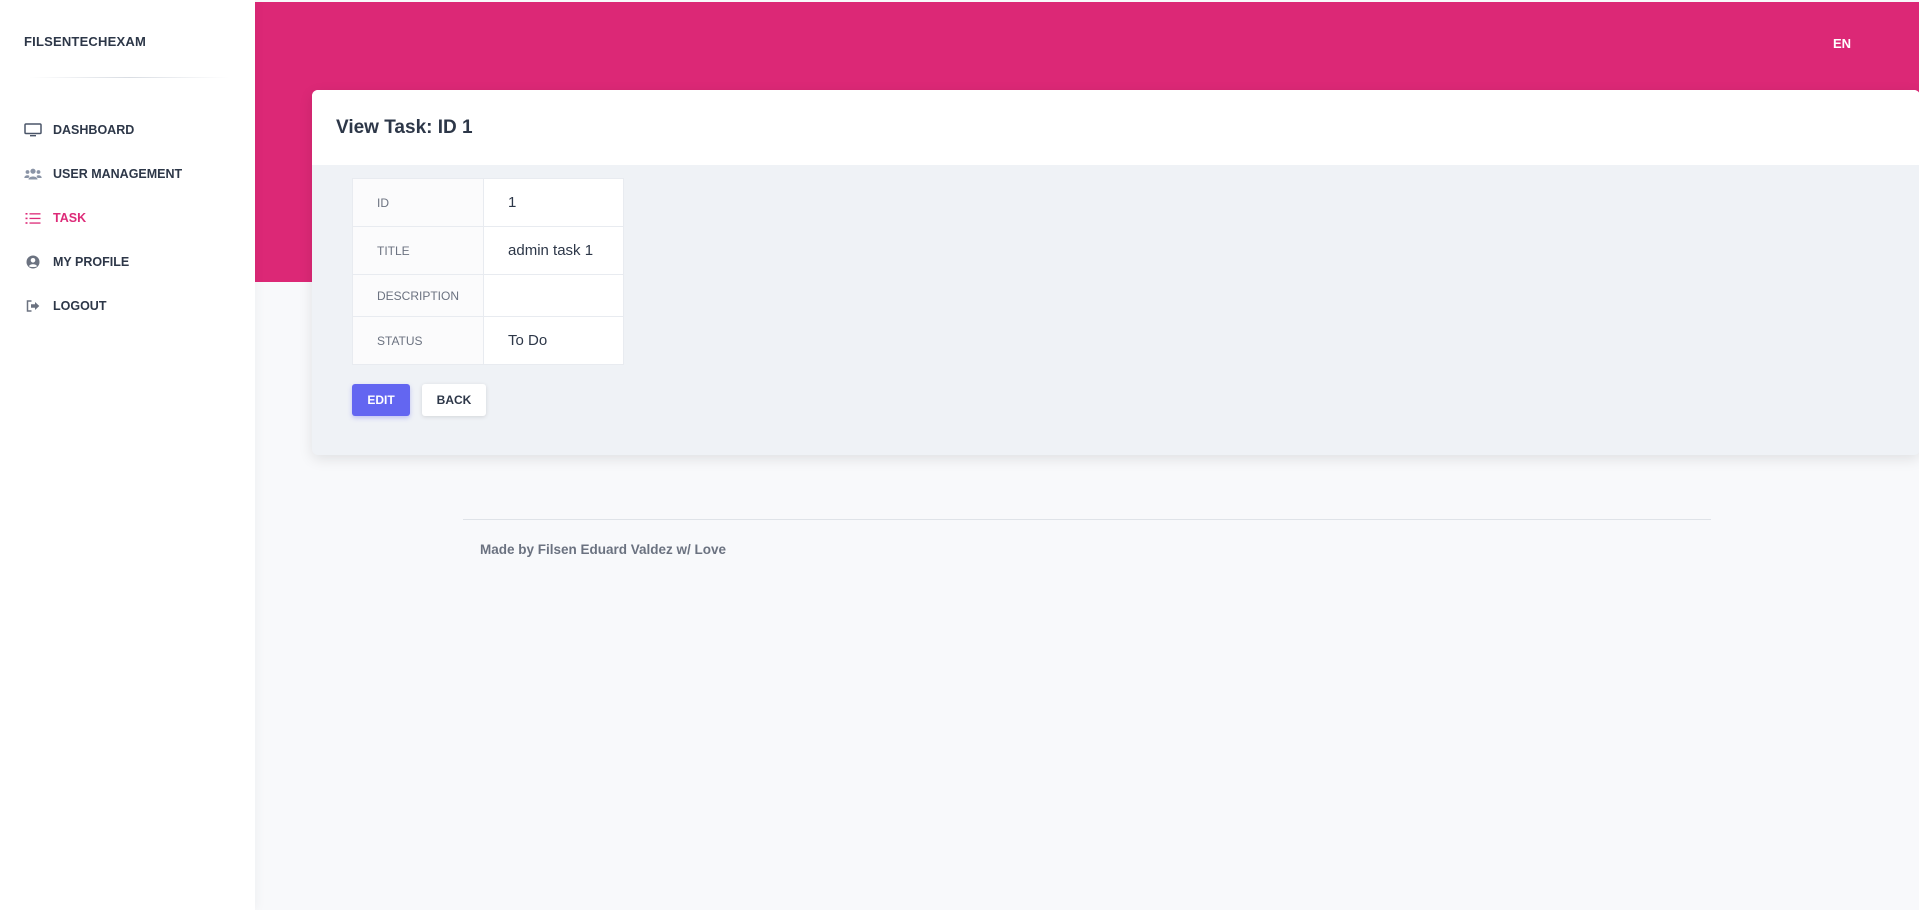  What do you see at coordinates (554, 295) in the screenshot?
I see `field-value` at bounding box center [554, 295].